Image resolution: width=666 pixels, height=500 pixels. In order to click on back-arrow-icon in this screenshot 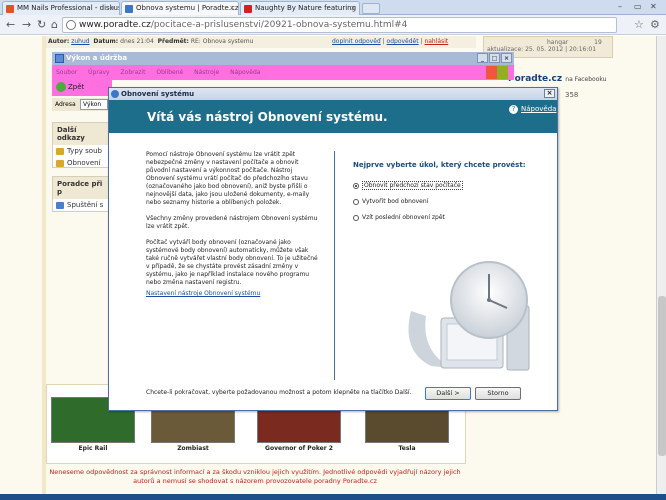, I will do `click(61, 87)`.